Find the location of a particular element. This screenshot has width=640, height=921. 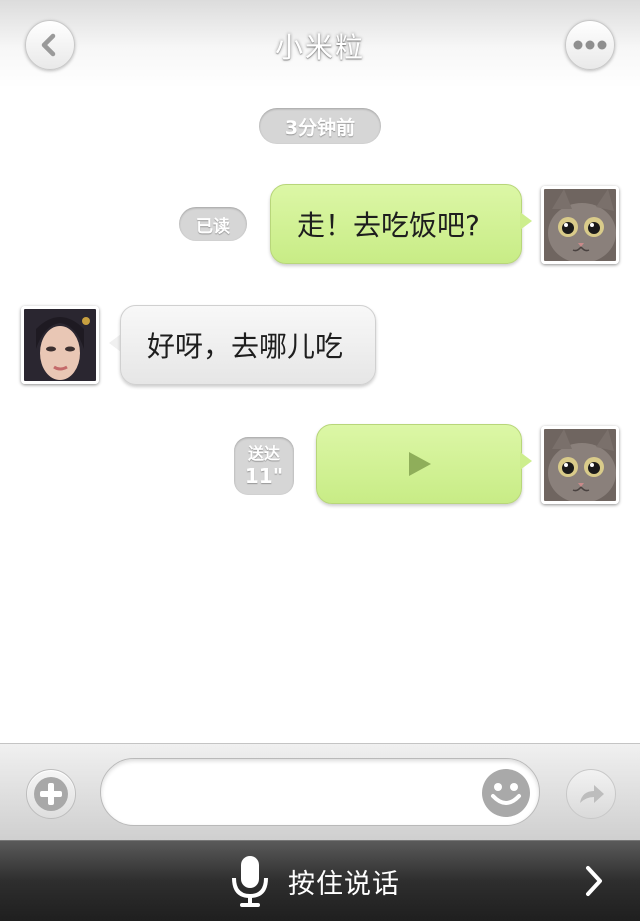

outgoing-message-bubble: 走！去吃饭吧? is located at coordinates (396, 224).